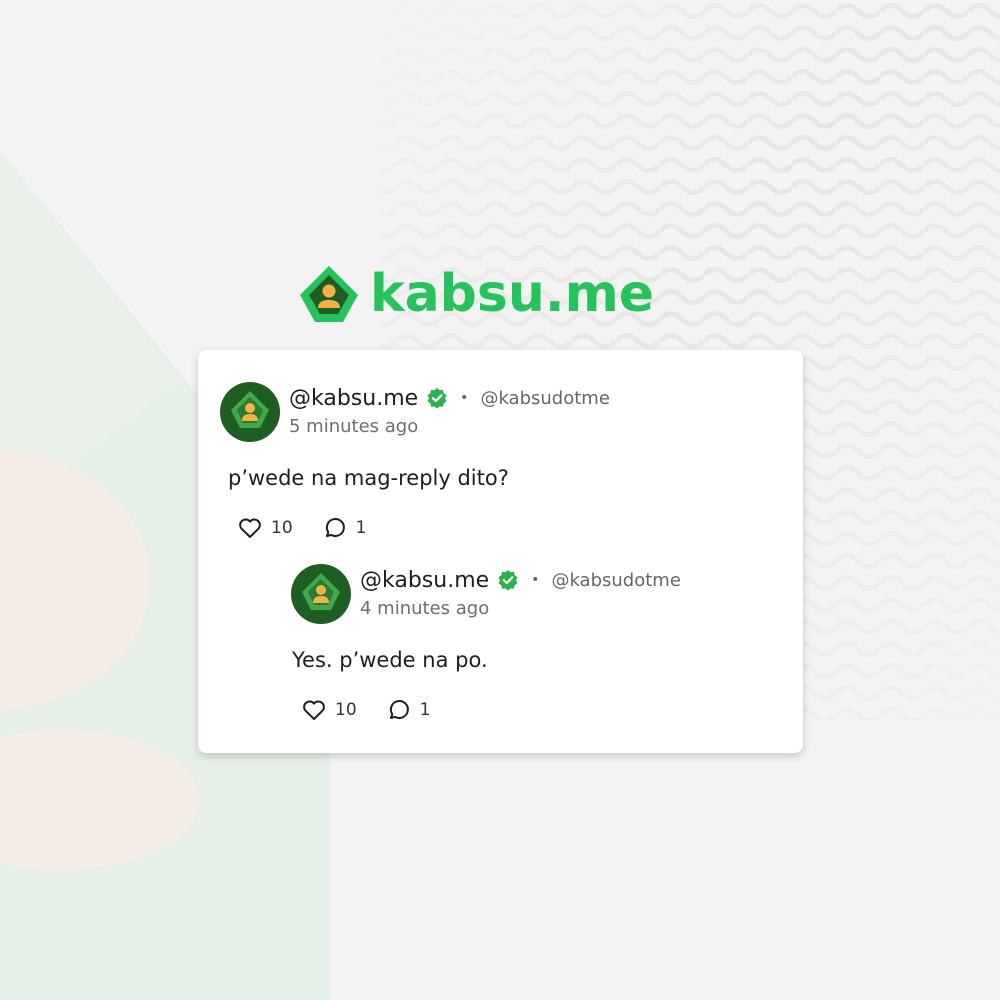  Describe the element at coordinates (390, 660) in the screenshot. I see `reply-content: Yes. p’wede na po.` at that location.